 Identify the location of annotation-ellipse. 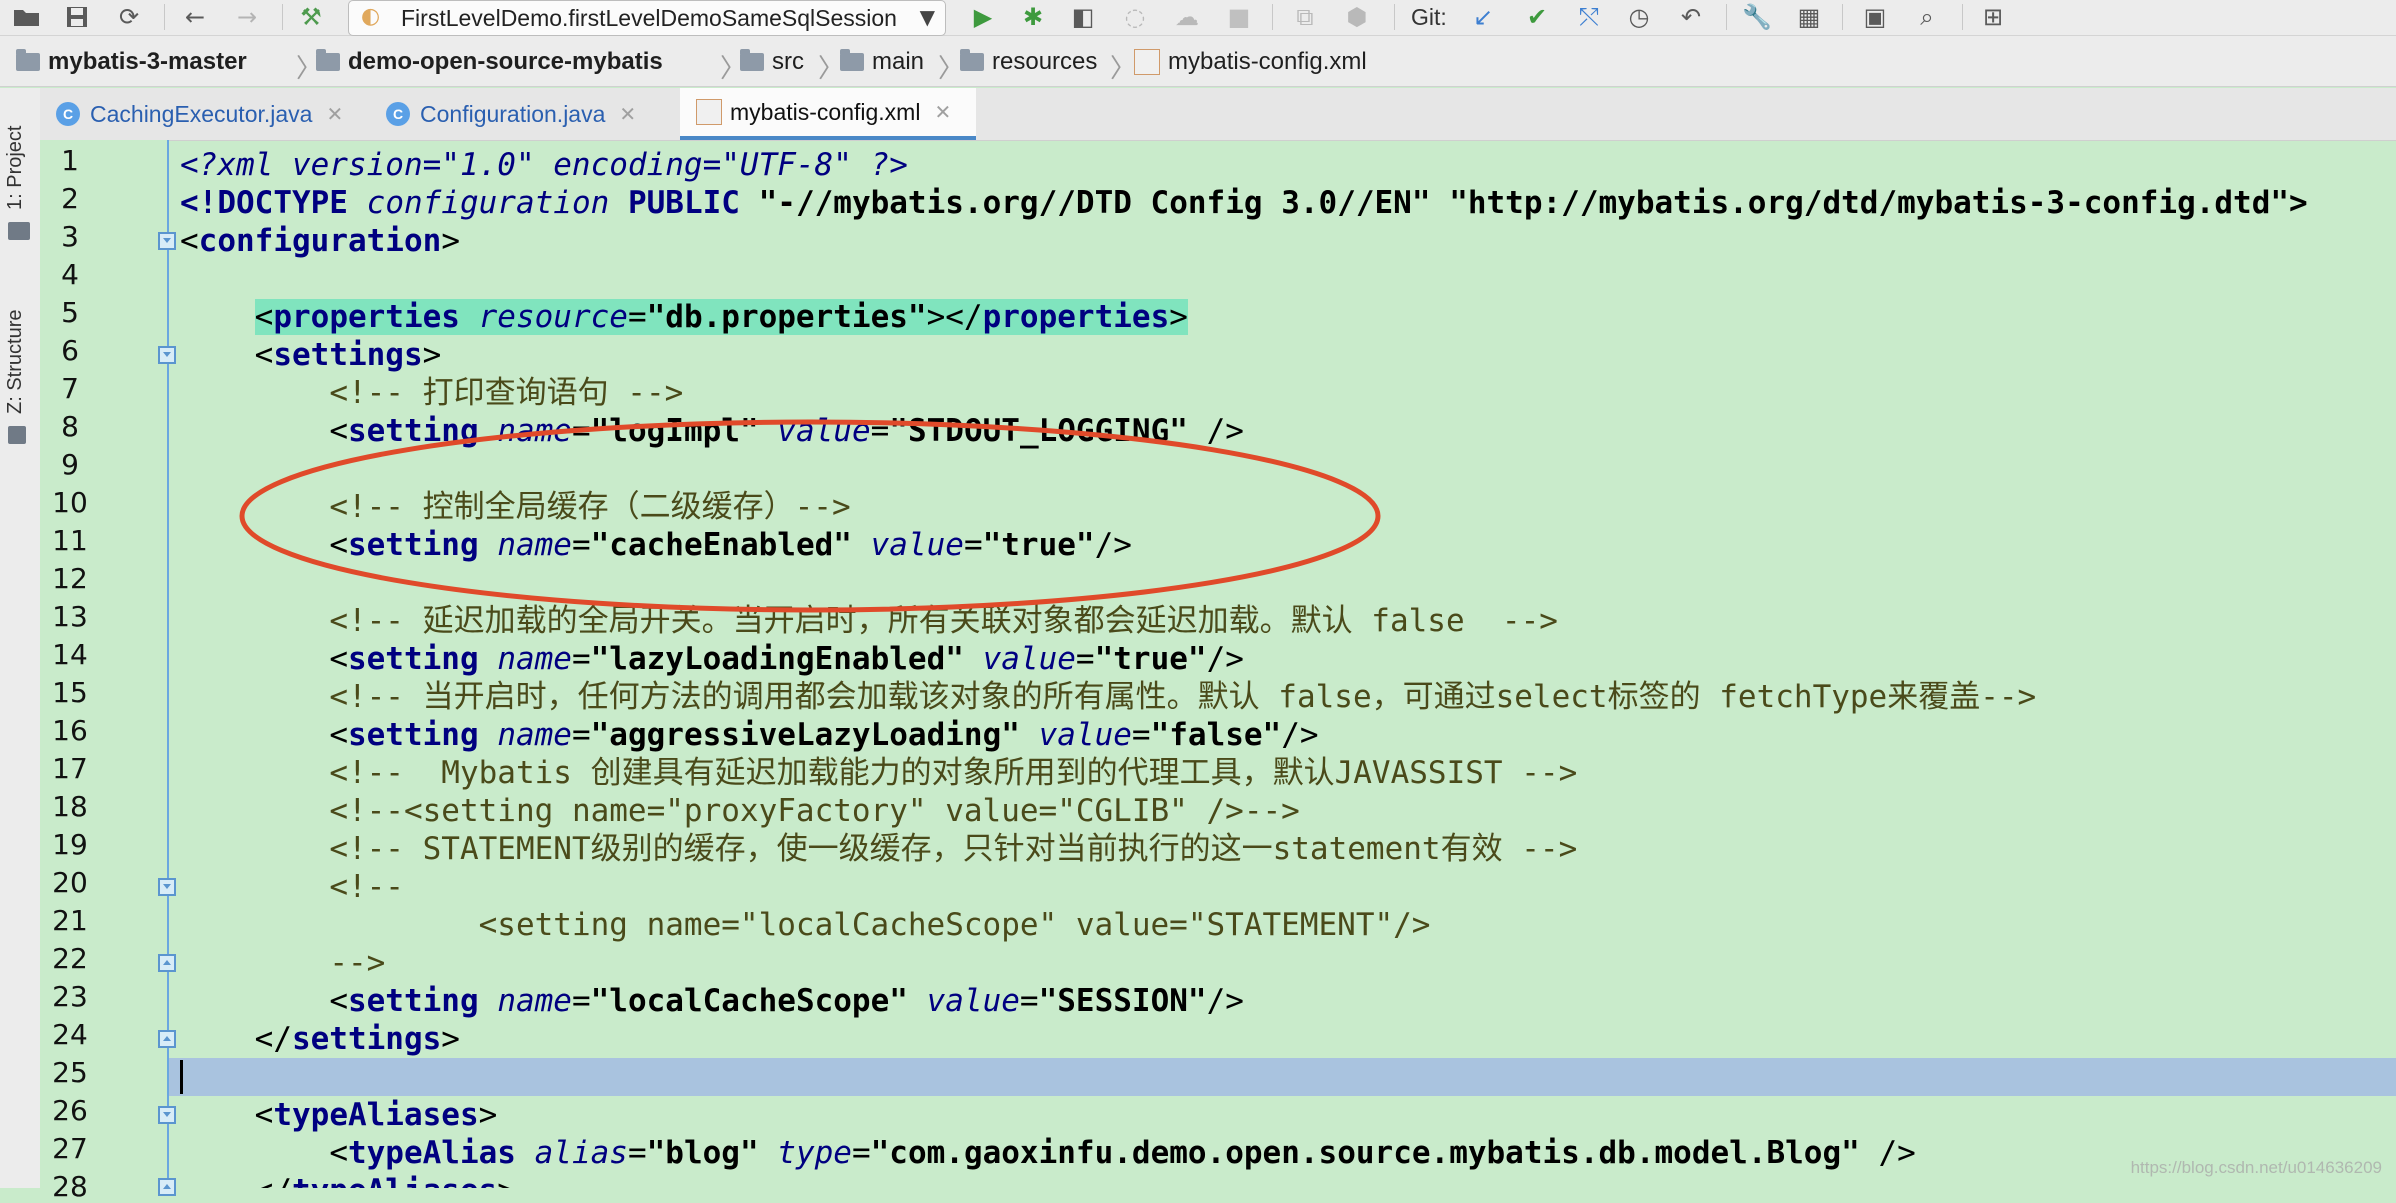
(810, 516).